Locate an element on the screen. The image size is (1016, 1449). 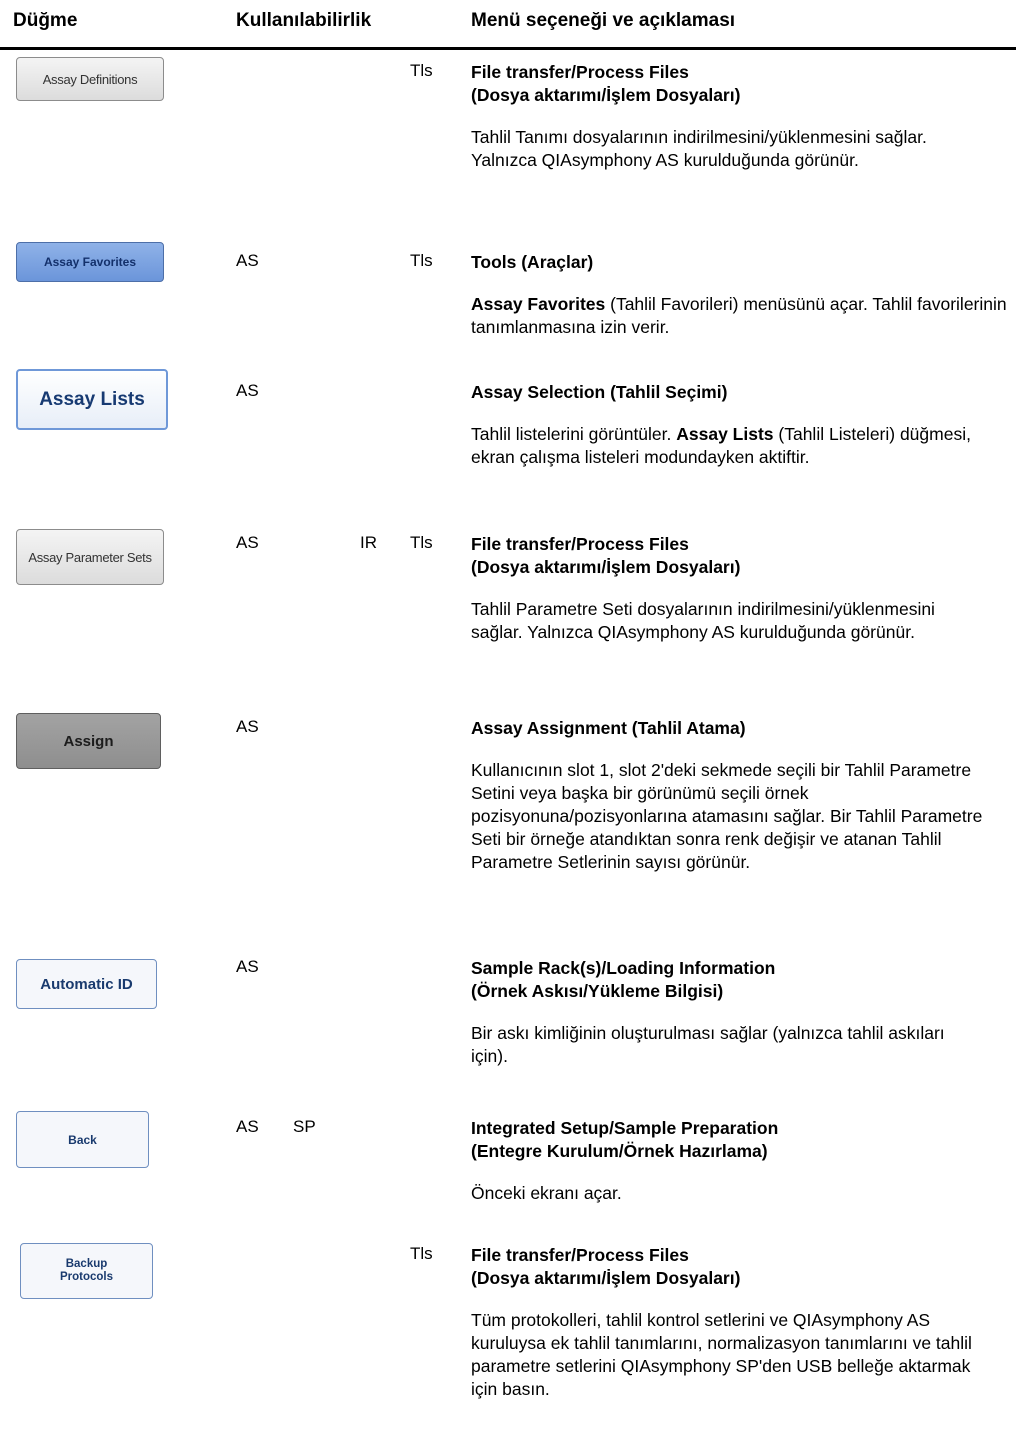
button-label: Assay Lists is located at coordinates (92, 399).